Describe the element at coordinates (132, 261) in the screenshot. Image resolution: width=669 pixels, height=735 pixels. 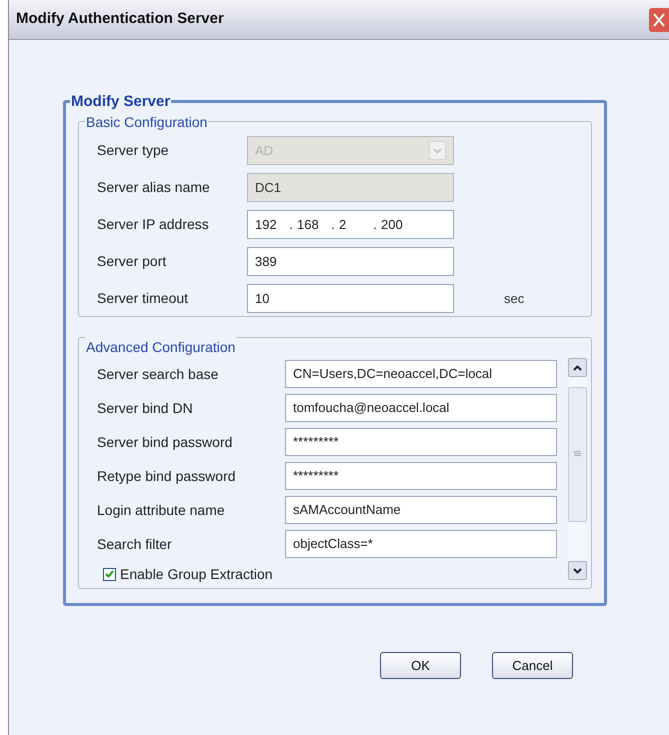
I see `field-label: Server port` at that location.